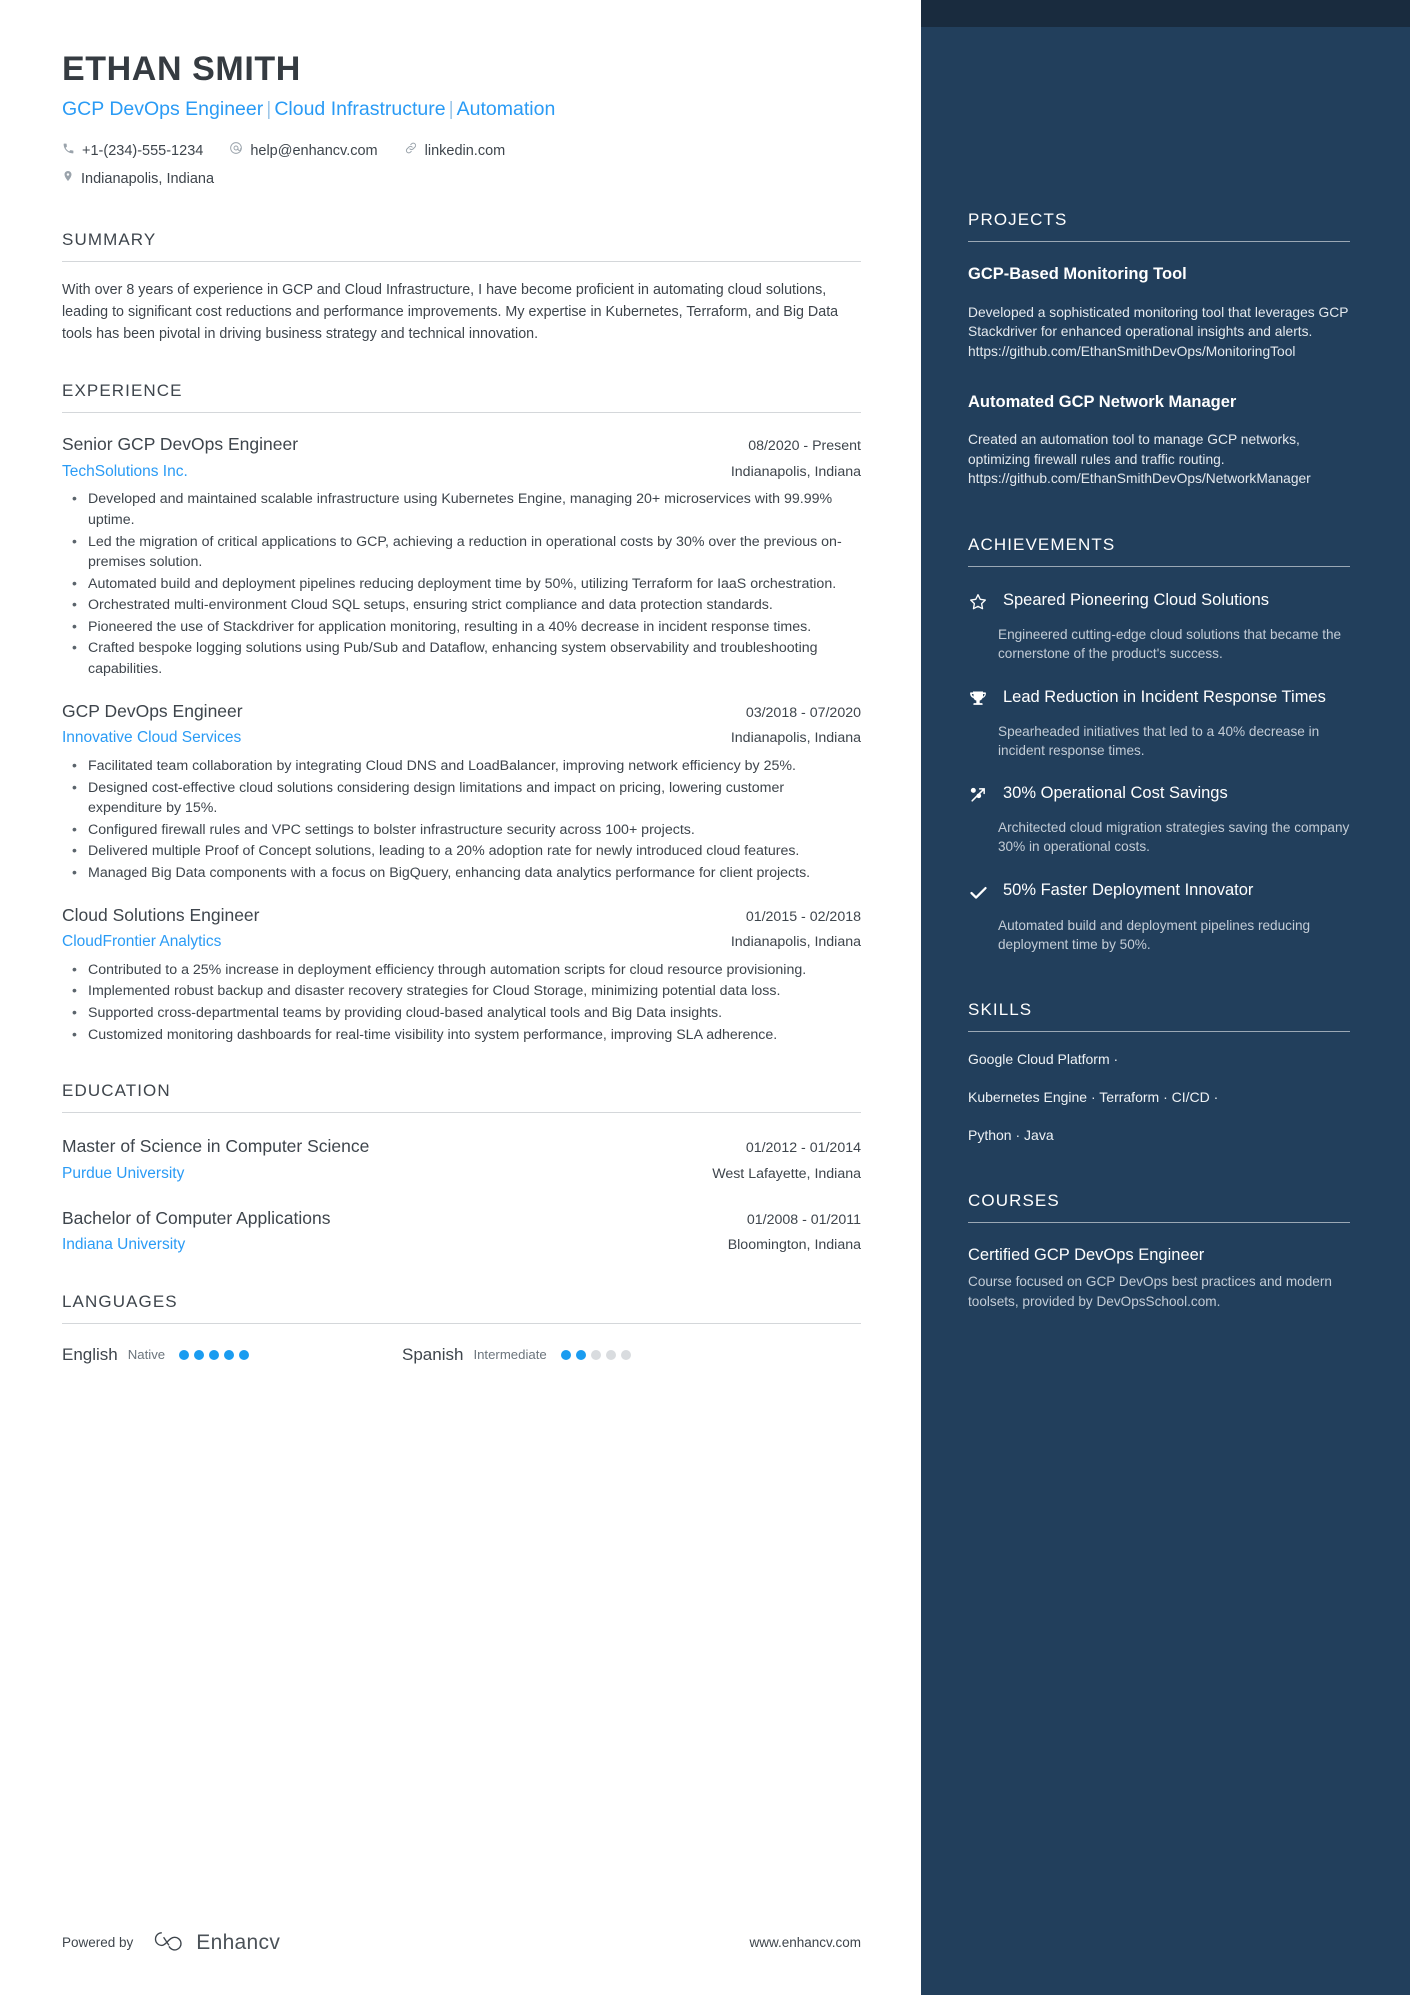 This screenshot has height=1995, width=1410. What do you see at coordinates (1102, 401) in the screenshot?
I see `project-title: Automated GCP Network Manager` at bounding box center [1102, 401].